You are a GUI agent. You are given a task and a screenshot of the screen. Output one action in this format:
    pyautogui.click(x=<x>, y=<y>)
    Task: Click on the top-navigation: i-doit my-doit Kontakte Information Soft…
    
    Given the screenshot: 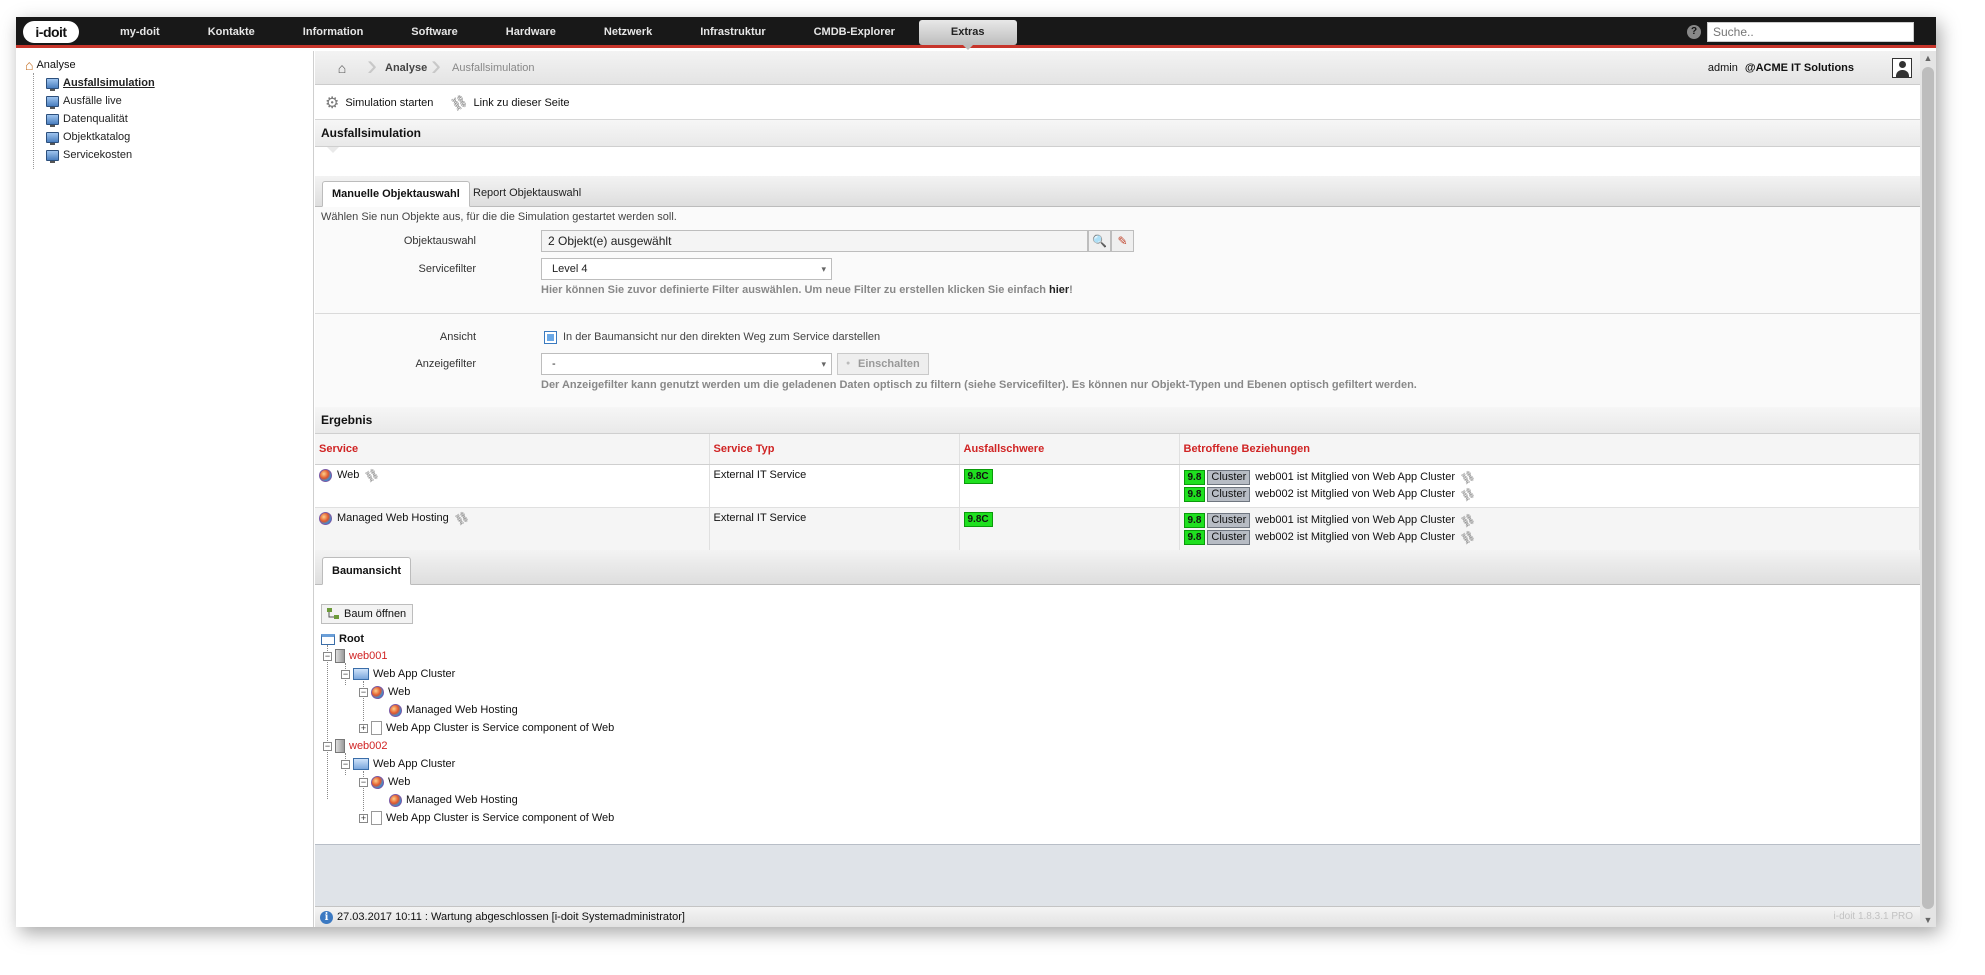 What is the action you would take?
    pyautogui.click(x=976, y=33)
    